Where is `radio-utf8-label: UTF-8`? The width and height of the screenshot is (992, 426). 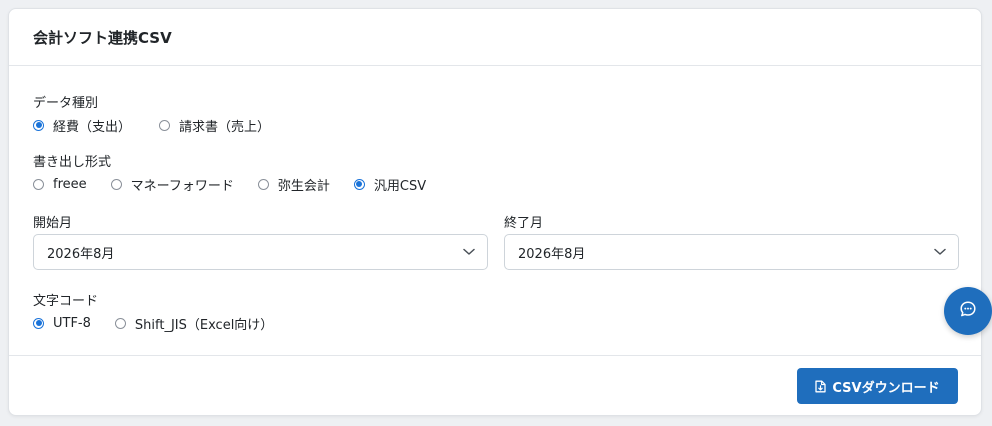
radio-utf8-label: UTF-8 is located at coordinates (72, 323).